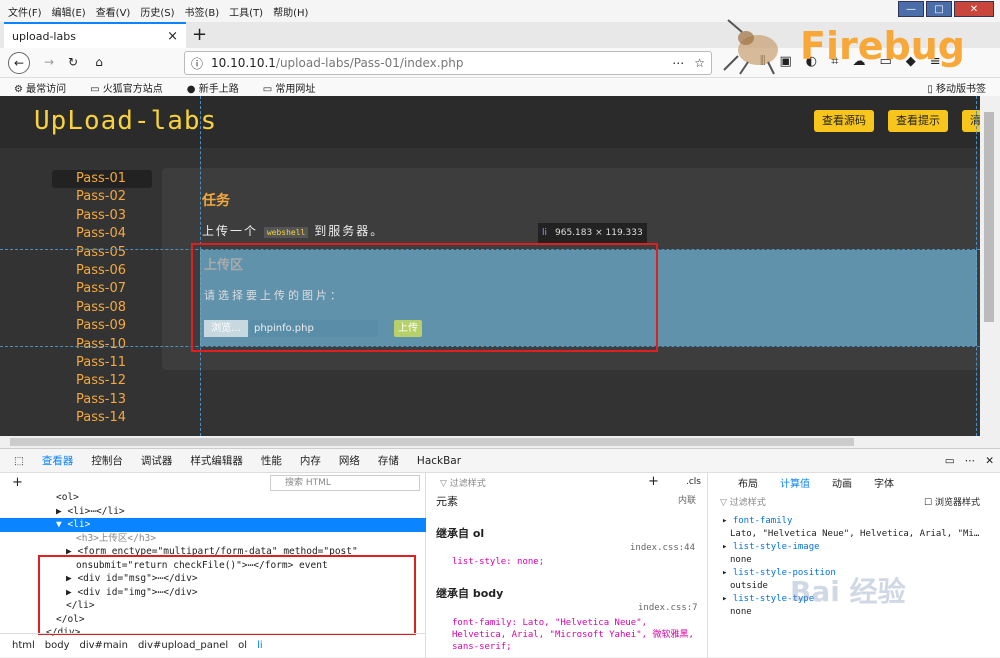 The height and width of the screenshot is (658, 1000). I want to click on sidebar-item-pass-12: Pass-12, so click(102, 381).